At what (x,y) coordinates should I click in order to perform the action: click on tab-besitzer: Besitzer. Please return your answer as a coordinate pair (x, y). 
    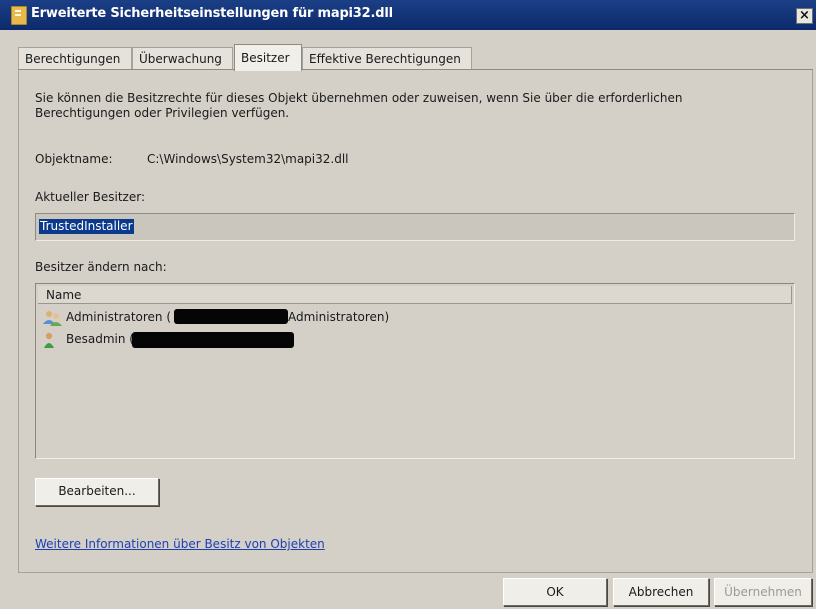
    Looking at the image, I should click on (268, 57).